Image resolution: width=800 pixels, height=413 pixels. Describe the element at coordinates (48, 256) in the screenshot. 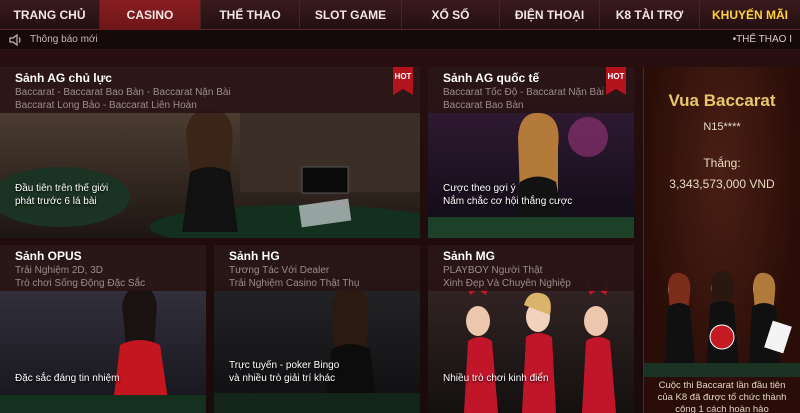

I see `card-title: Sảnh OPUS` at that location.